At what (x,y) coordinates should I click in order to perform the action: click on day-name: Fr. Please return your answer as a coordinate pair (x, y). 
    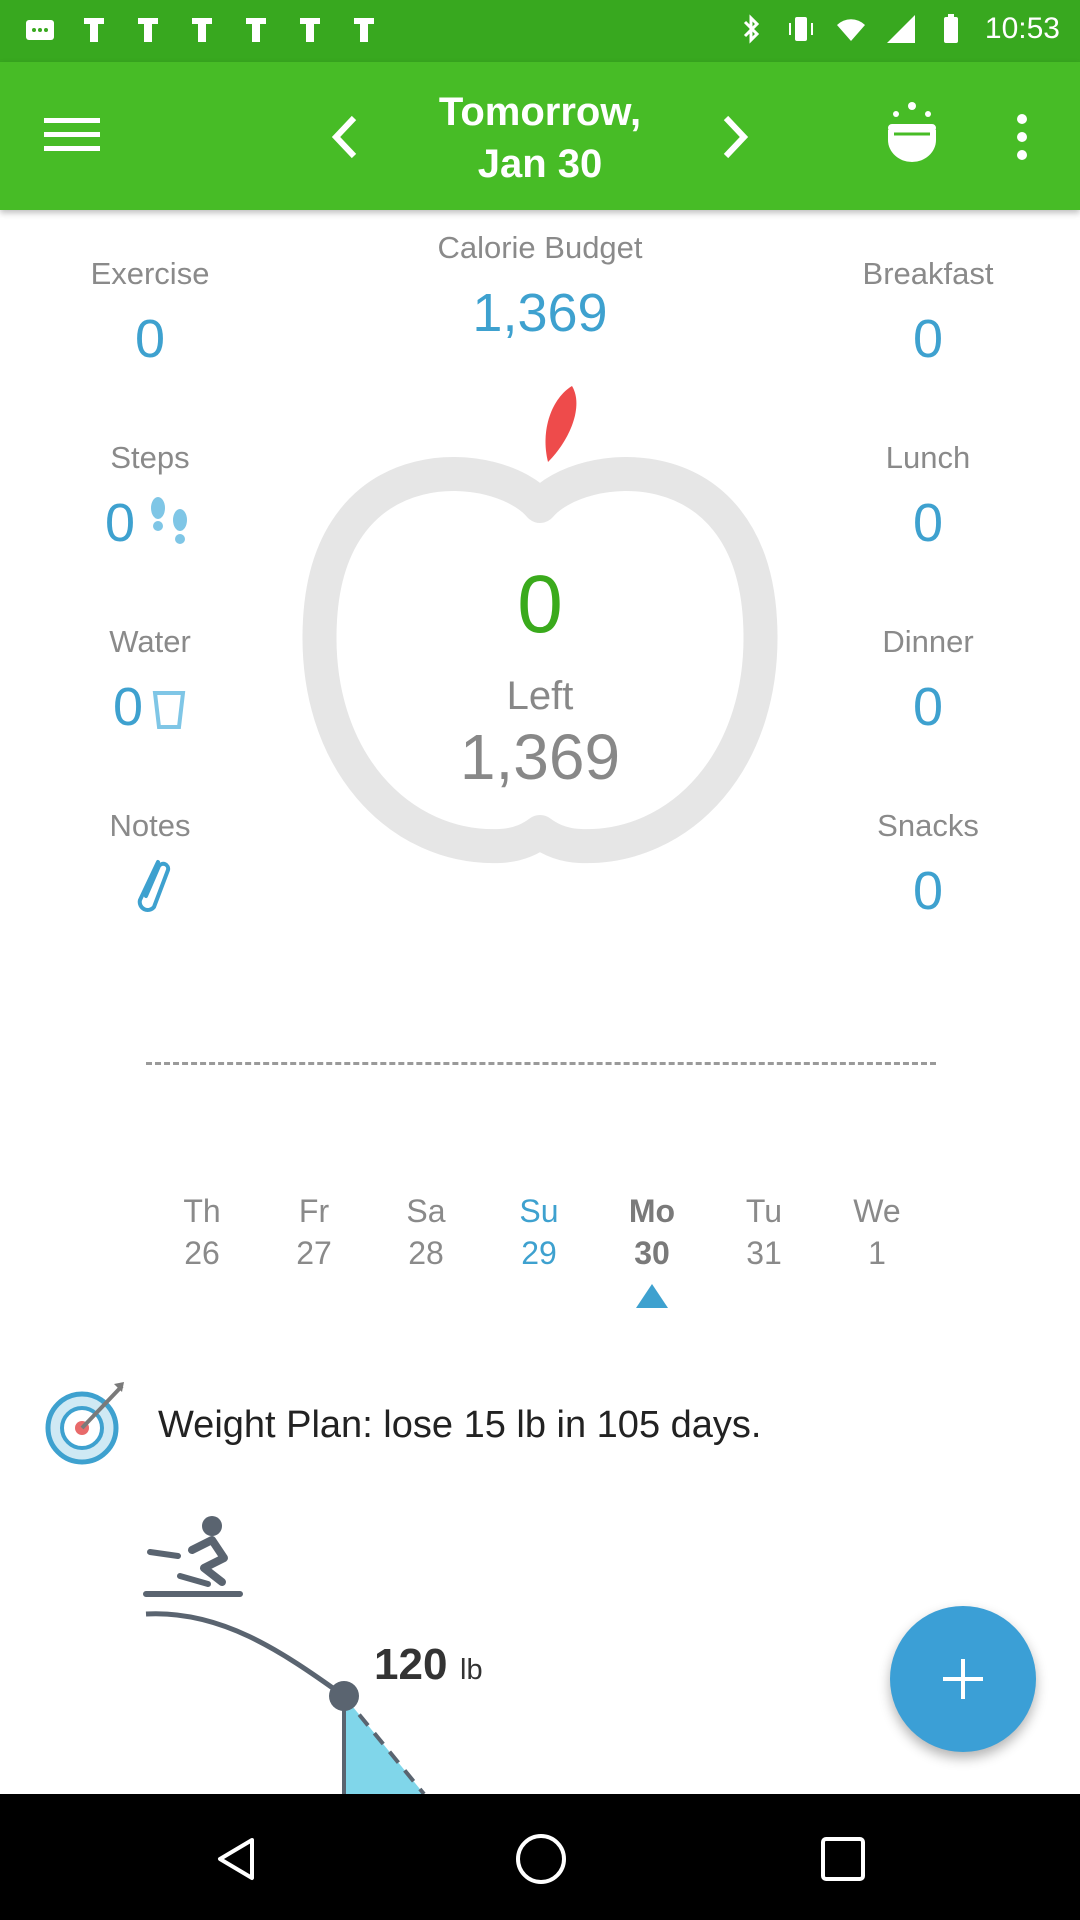
    Looking at the image, I should click on (314, 1211).